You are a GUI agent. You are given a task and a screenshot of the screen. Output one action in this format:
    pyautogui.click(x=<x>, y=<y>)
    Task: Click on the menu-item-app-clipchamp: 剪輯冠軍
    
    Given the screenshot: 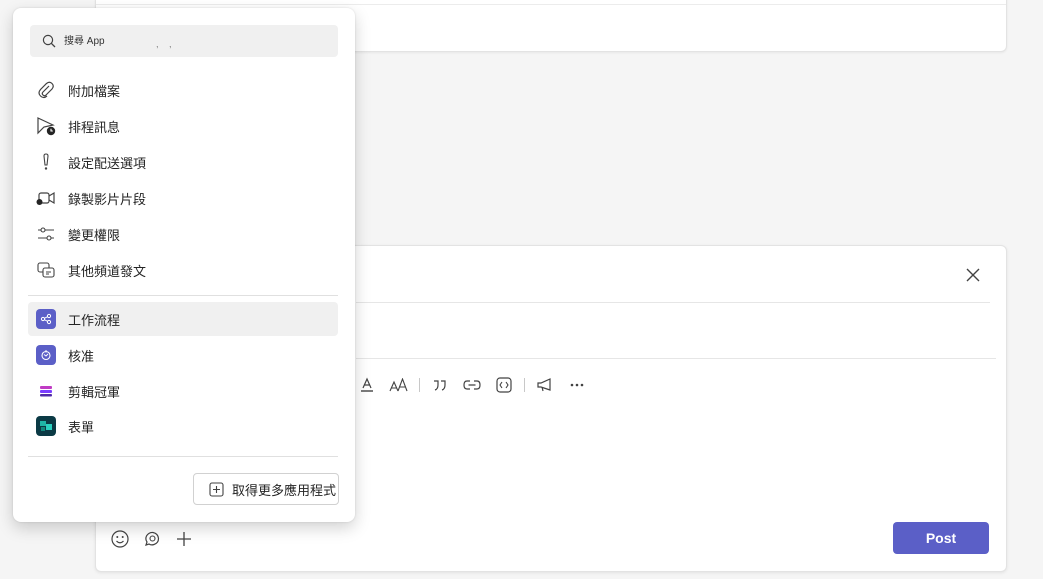 What is the action you would take?
    pyautogui.click(x=183, y=391)
    